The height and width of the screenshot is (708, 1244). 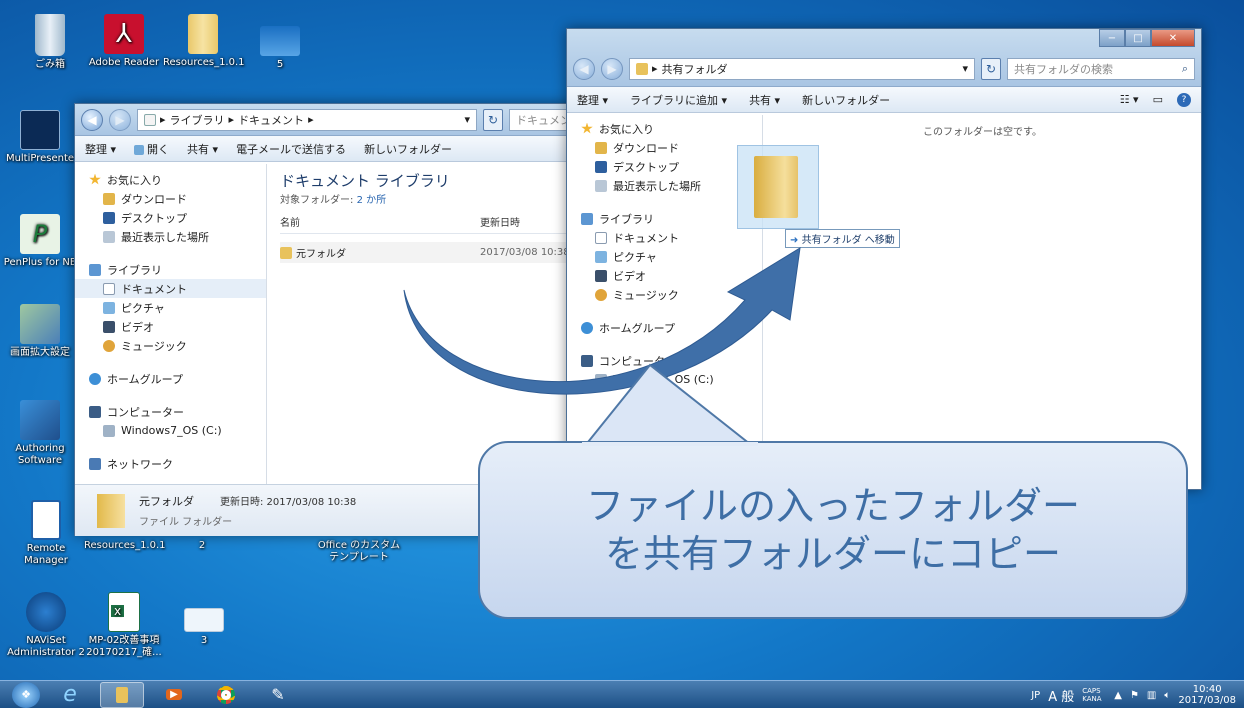 I want to click on file-row: 元フォルダ 2017/03/08 10:38, so click(x=427, y=252).